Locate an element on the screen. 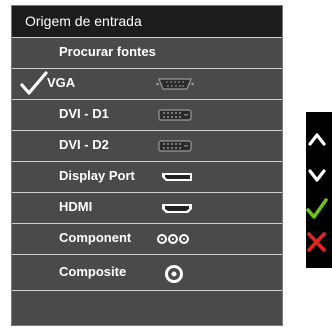 This screenshot has width=332, height=332. up-button is located at coordinates (319, 140).